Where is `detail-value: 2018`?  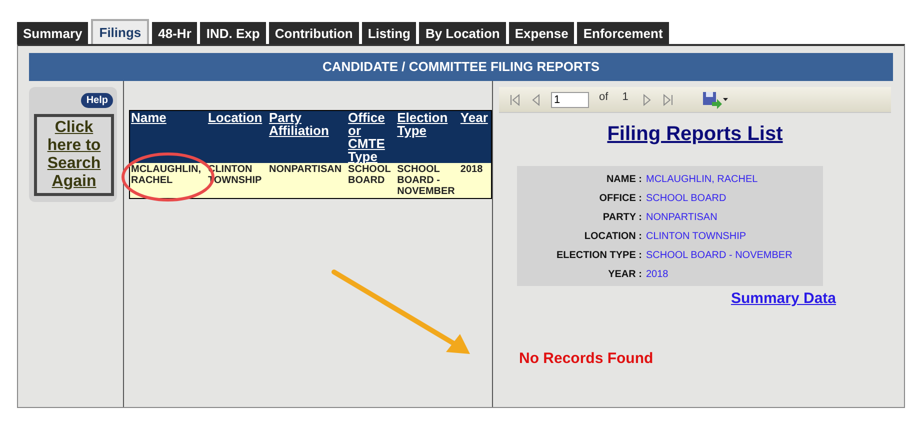
detail-value: 2018 is located at coordinates (658, 274).